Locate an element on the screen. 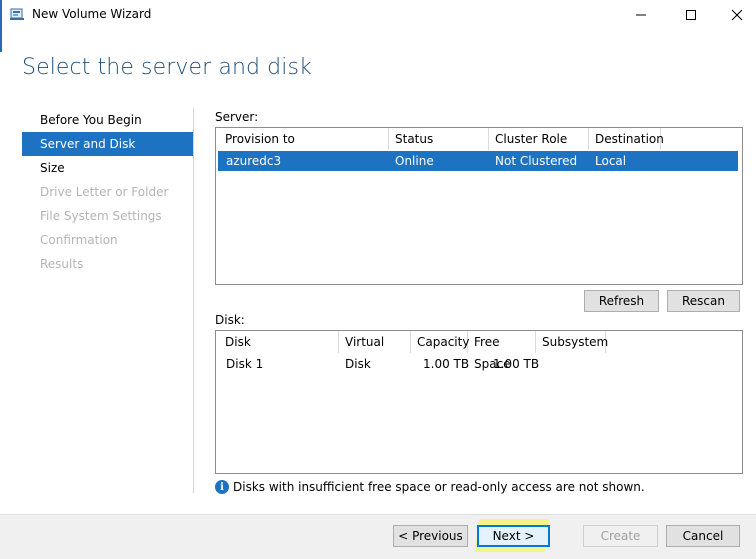 This screenshot has height=559, width=756. window-title: New Volume Wizard is located at coordinates (92, 14).